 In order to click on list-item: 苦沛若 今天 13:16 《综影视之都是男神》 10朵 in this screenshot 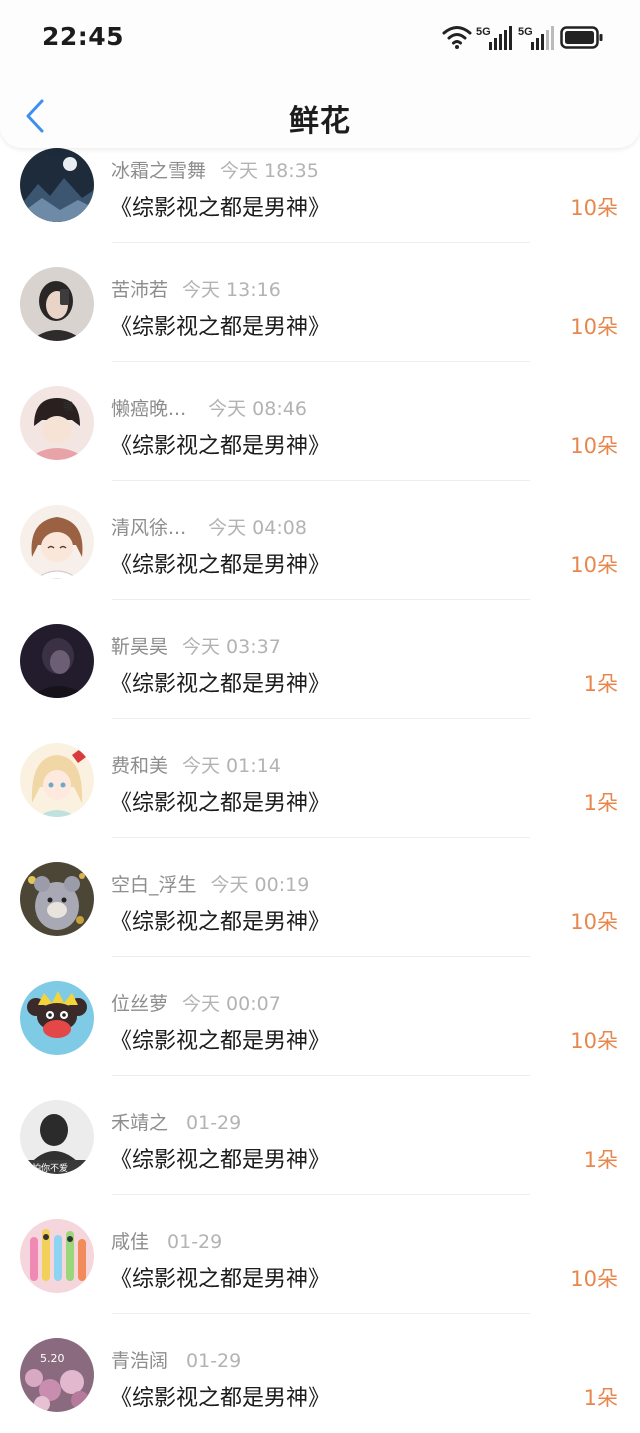, I will do `click(320, 302)`.